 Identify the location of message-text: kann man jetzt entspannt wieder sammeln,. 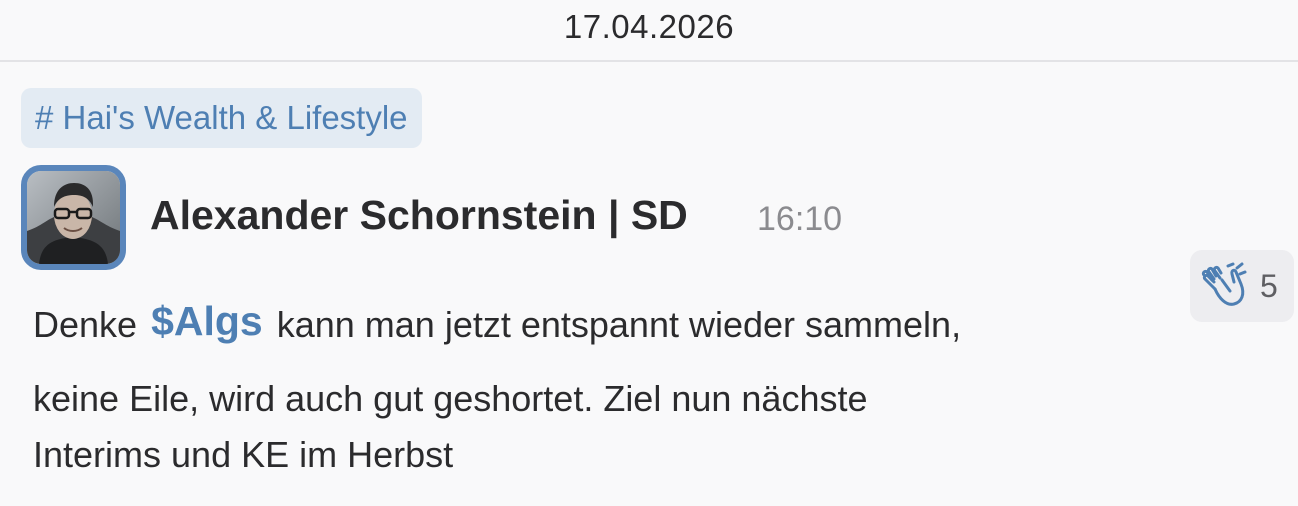
(619, 324).